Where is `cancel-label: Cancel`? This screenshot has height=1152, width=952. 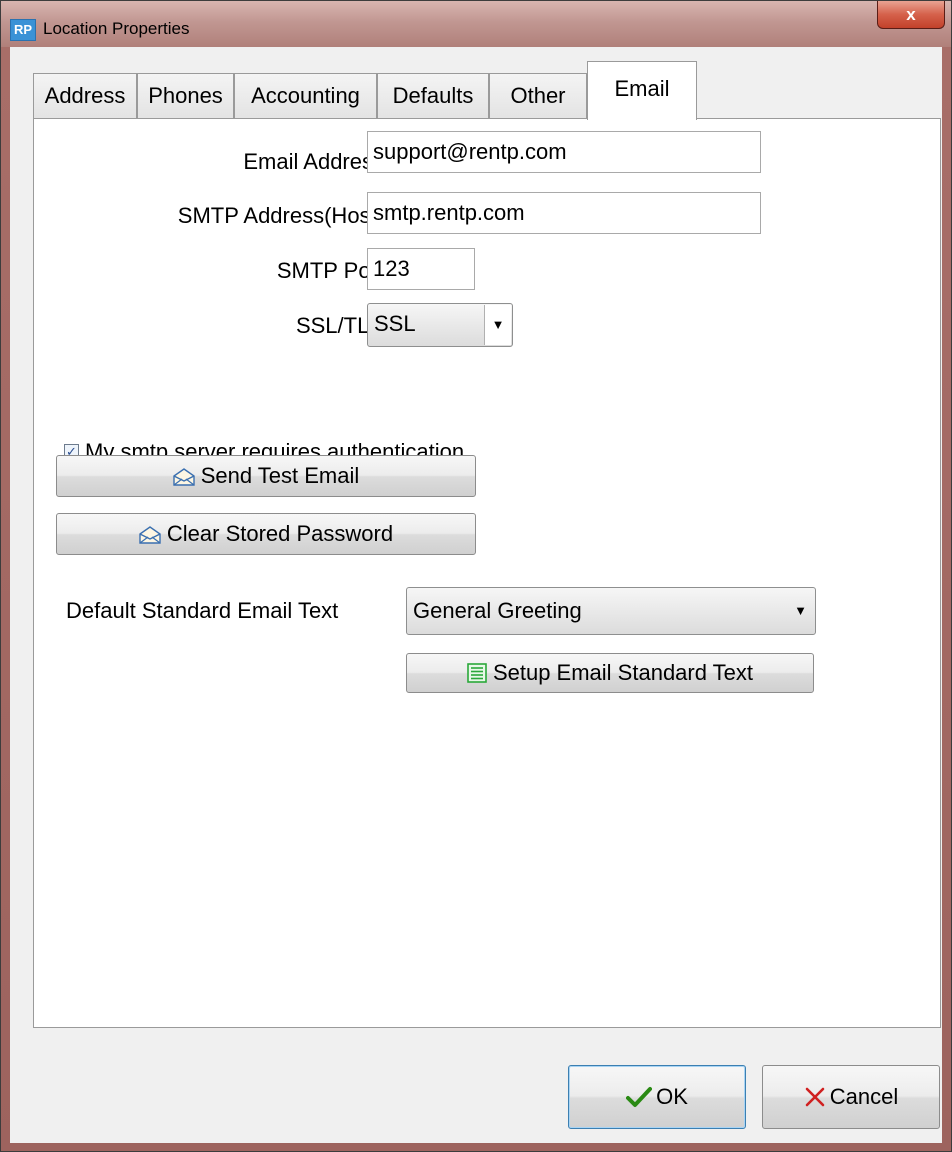
cancel-label: Cancel is located at coordinates (864, 1096).